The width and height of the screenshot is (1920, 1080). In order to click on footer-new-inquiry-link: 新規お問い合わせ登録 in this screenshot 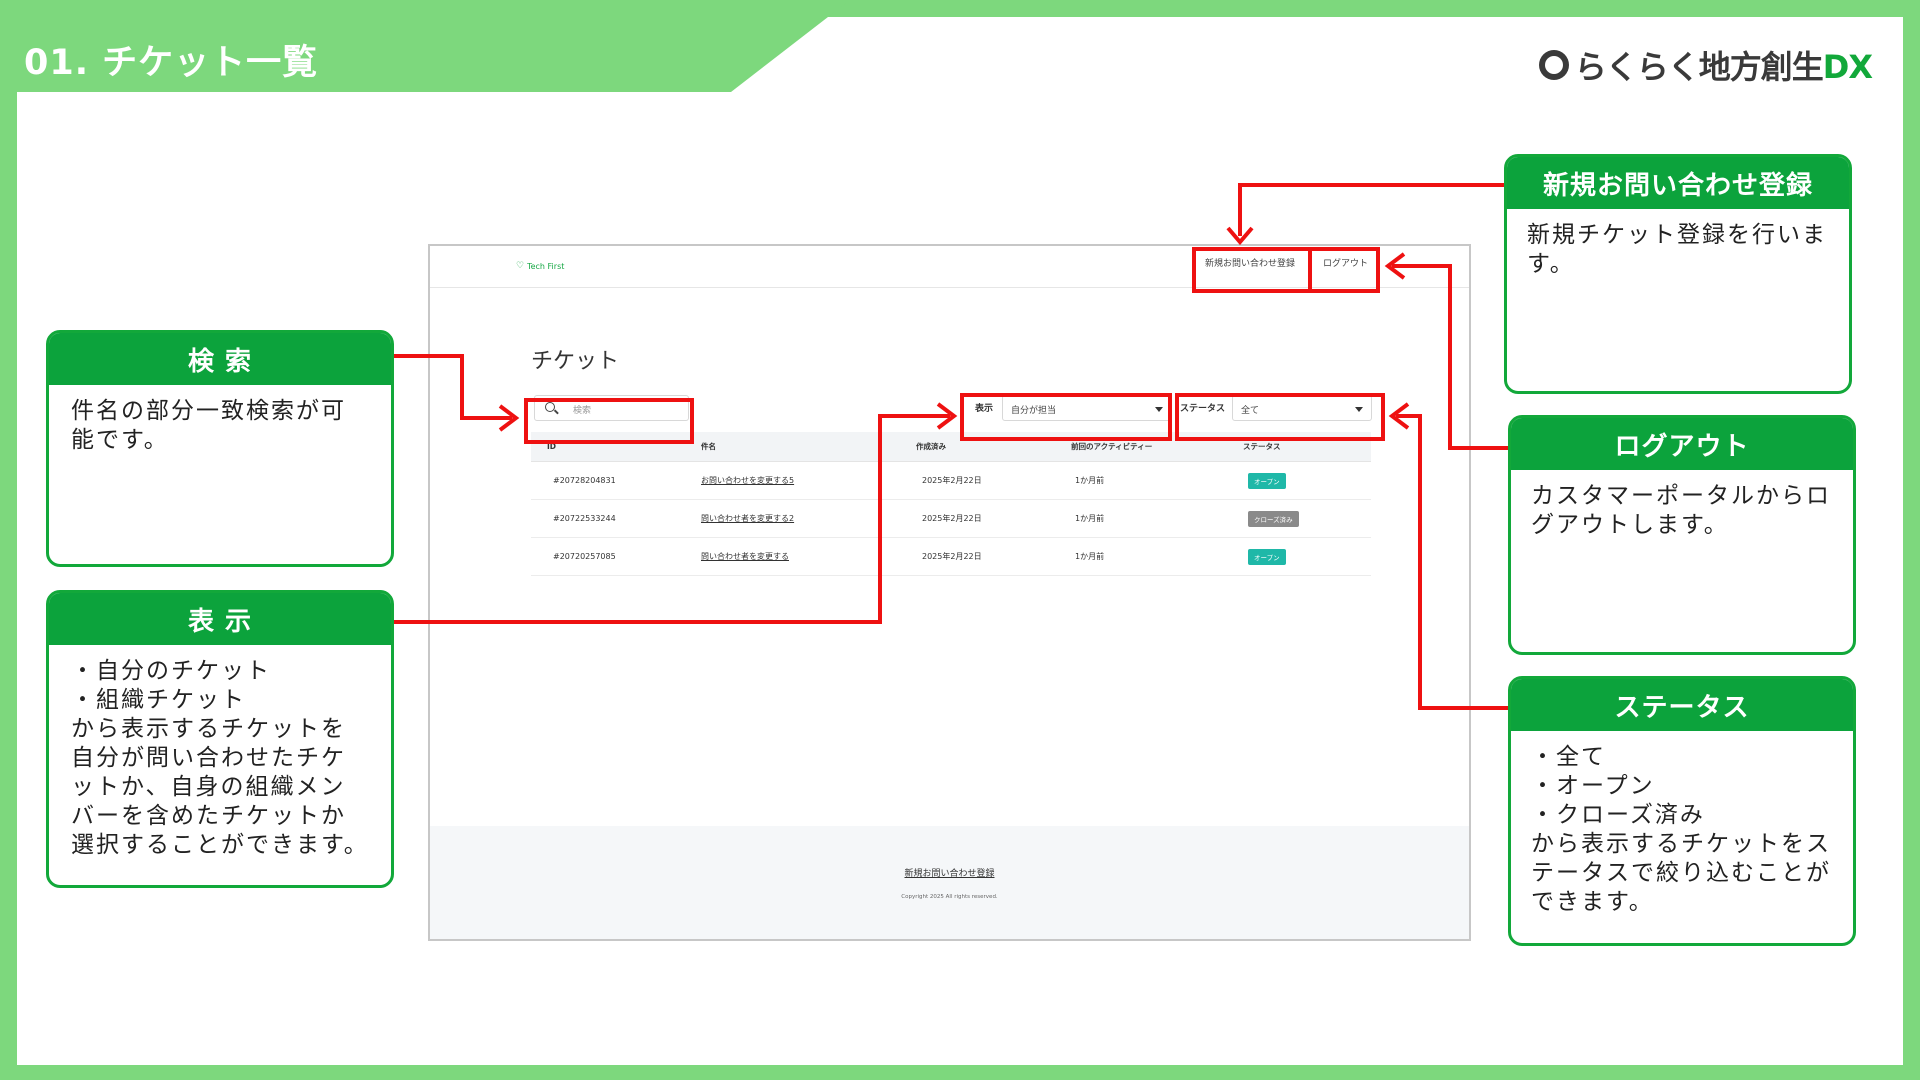, I will do `click(949, 872)`.